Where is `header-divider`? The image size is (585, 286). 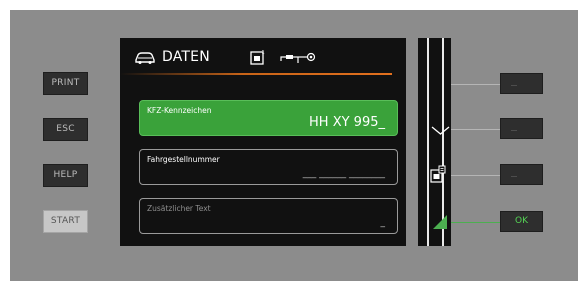
header-divider is located at coordinates (256, 74).